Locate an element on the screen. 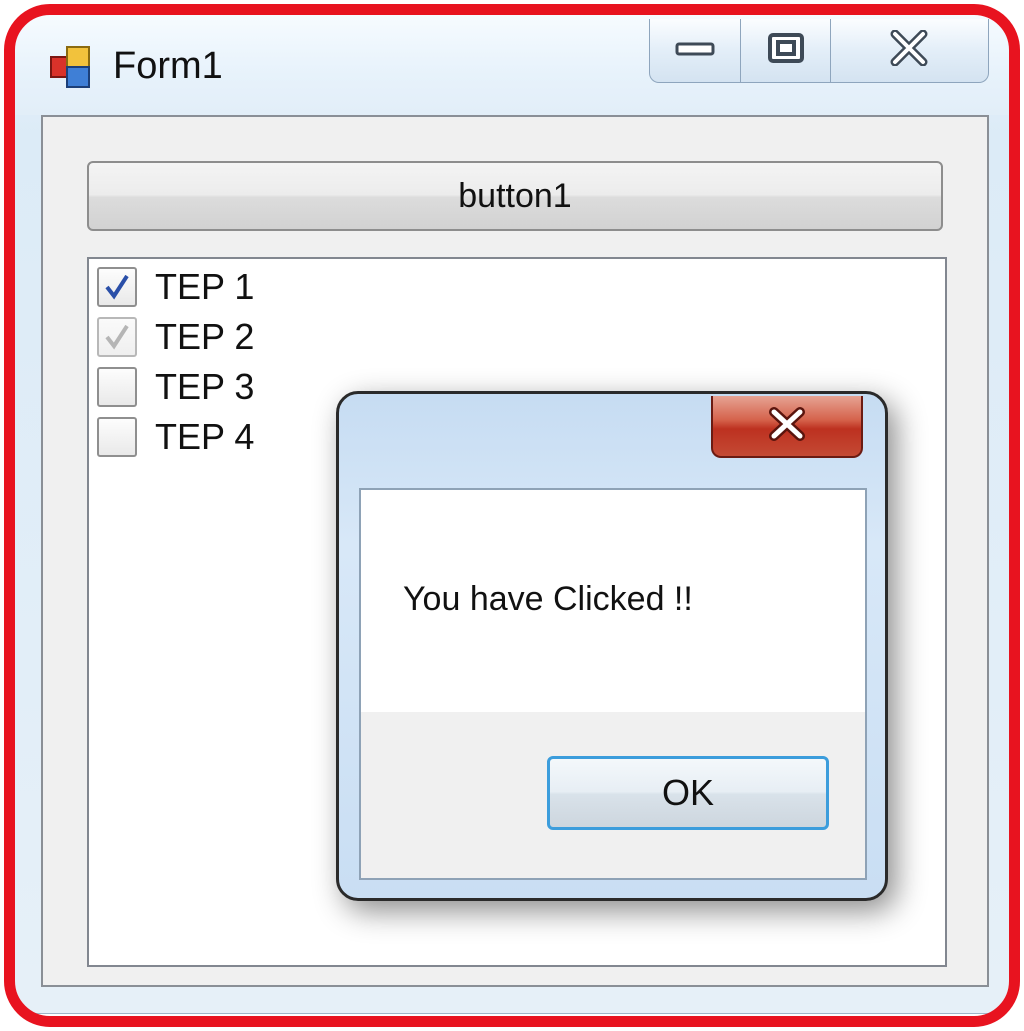 The width and height of the screenshot is (1024, 1031). app-icon is located at coordinates (71, 67).